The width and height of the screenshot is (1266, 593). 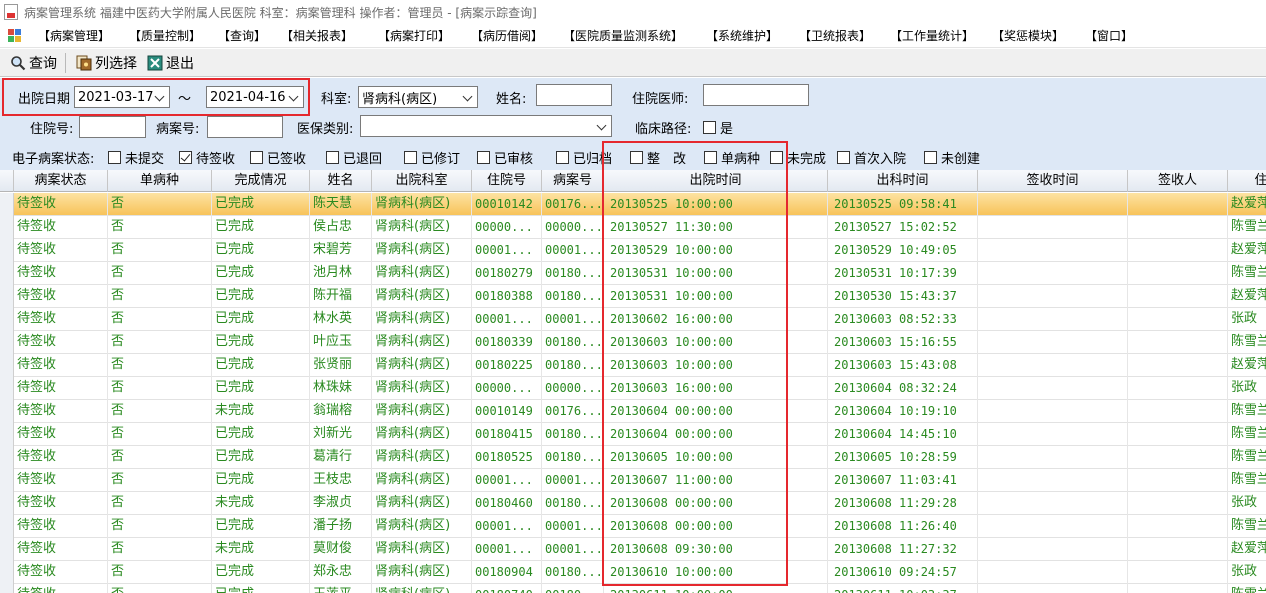 What do you see at coordinates (165, 35) in the screenshot?
I see `menu-quality-control: 【质量控制】` at bounding box center [165, 35].